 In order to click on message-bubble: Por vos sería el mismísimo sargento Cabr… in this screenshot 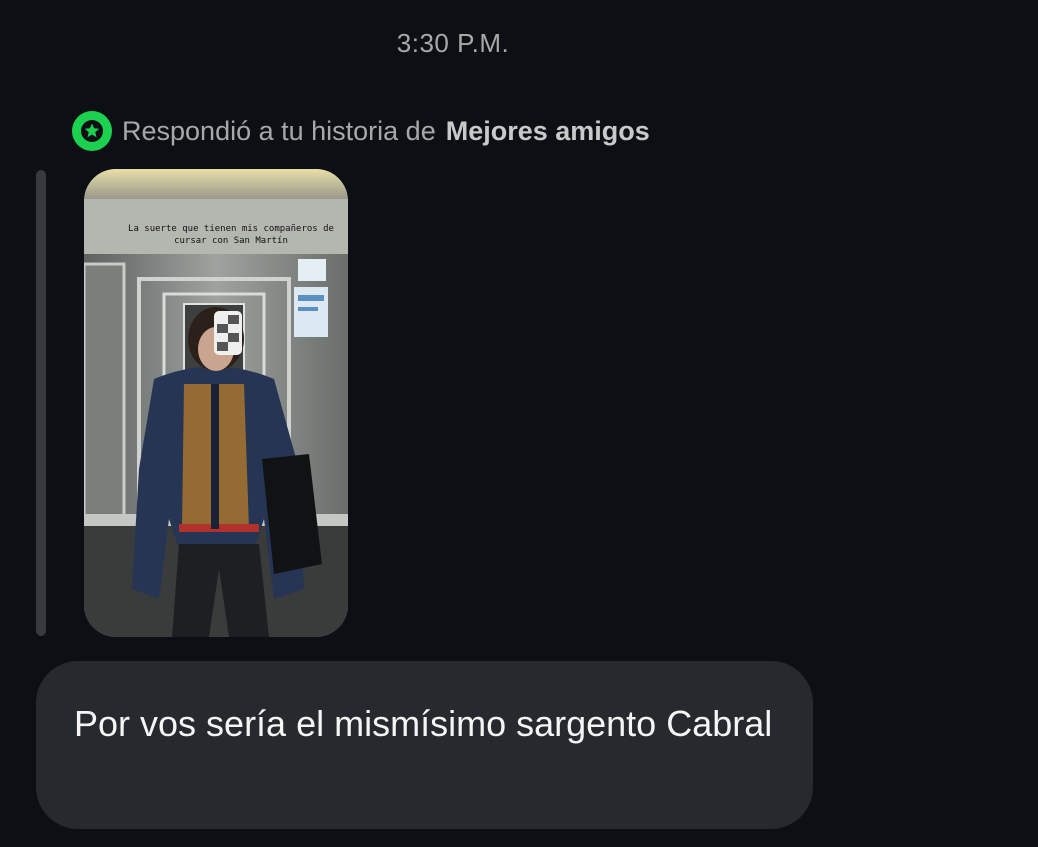, I will do `click(424, 745)`.